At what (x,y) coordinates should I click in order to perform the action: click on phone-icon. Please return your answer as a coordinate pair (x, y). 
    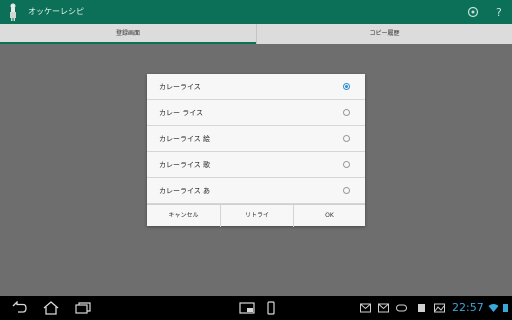
    Looking at the image, I should click on (271, 308).